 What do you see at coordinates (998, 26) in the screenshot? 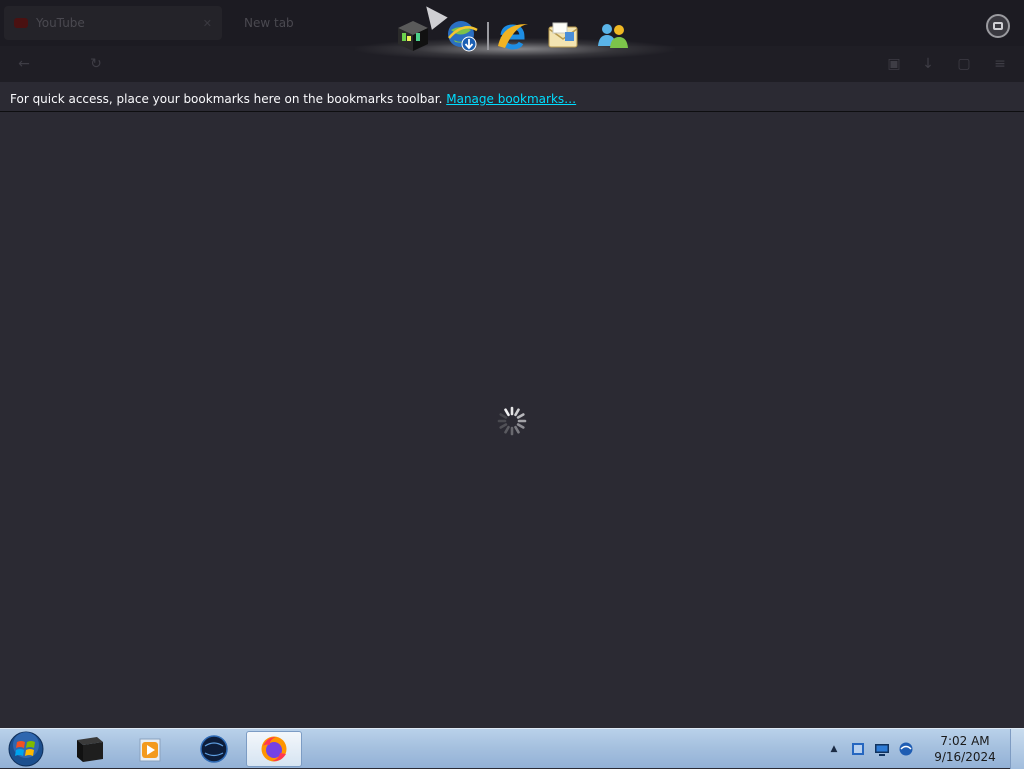
I see `briefcase-assistant-icon` at bounding box center [998, 26].